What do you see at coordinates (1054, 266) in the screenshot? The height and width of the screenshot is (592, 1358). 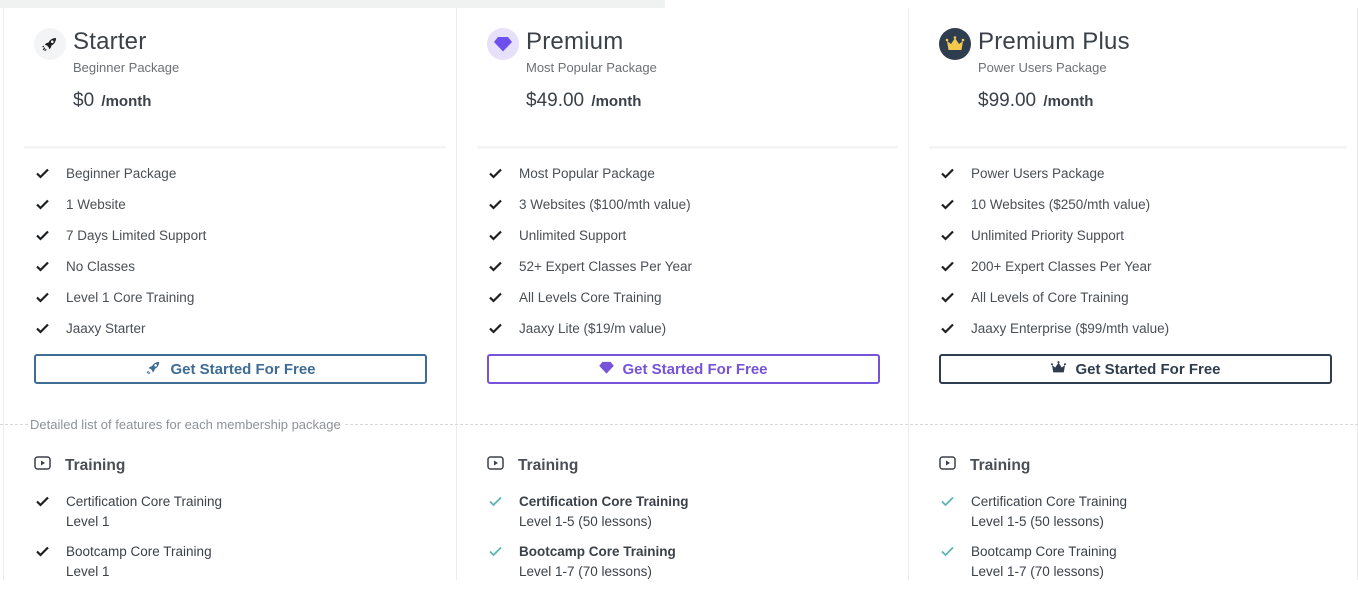 I see `feature-item: 200+ Expert Classes Per Year` at bounding box center [1054, 266].